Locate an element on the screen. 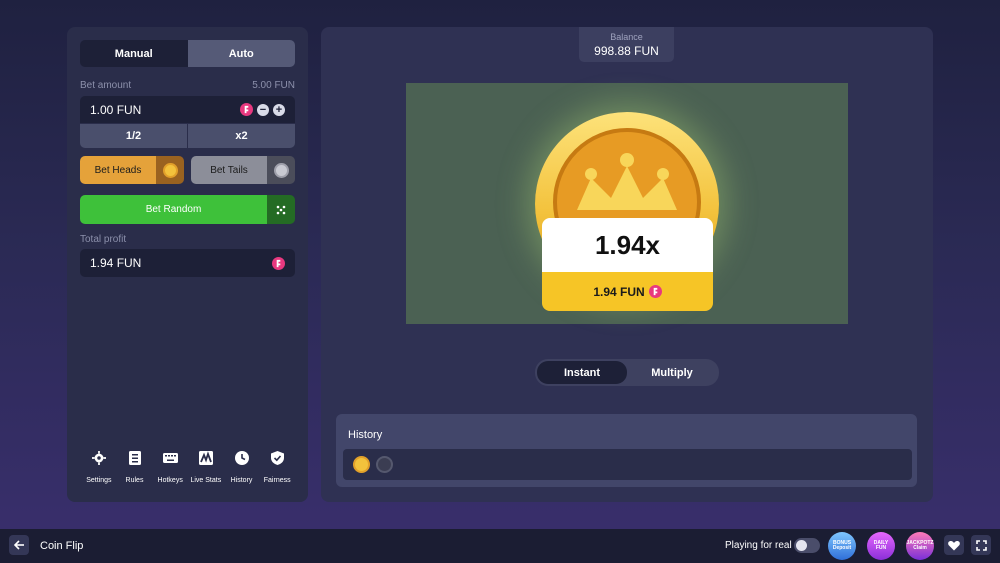 The height and width of the screenshot is (563, 1000). hotkeys-label: Hotkeys is located at coordinates (170, 480).